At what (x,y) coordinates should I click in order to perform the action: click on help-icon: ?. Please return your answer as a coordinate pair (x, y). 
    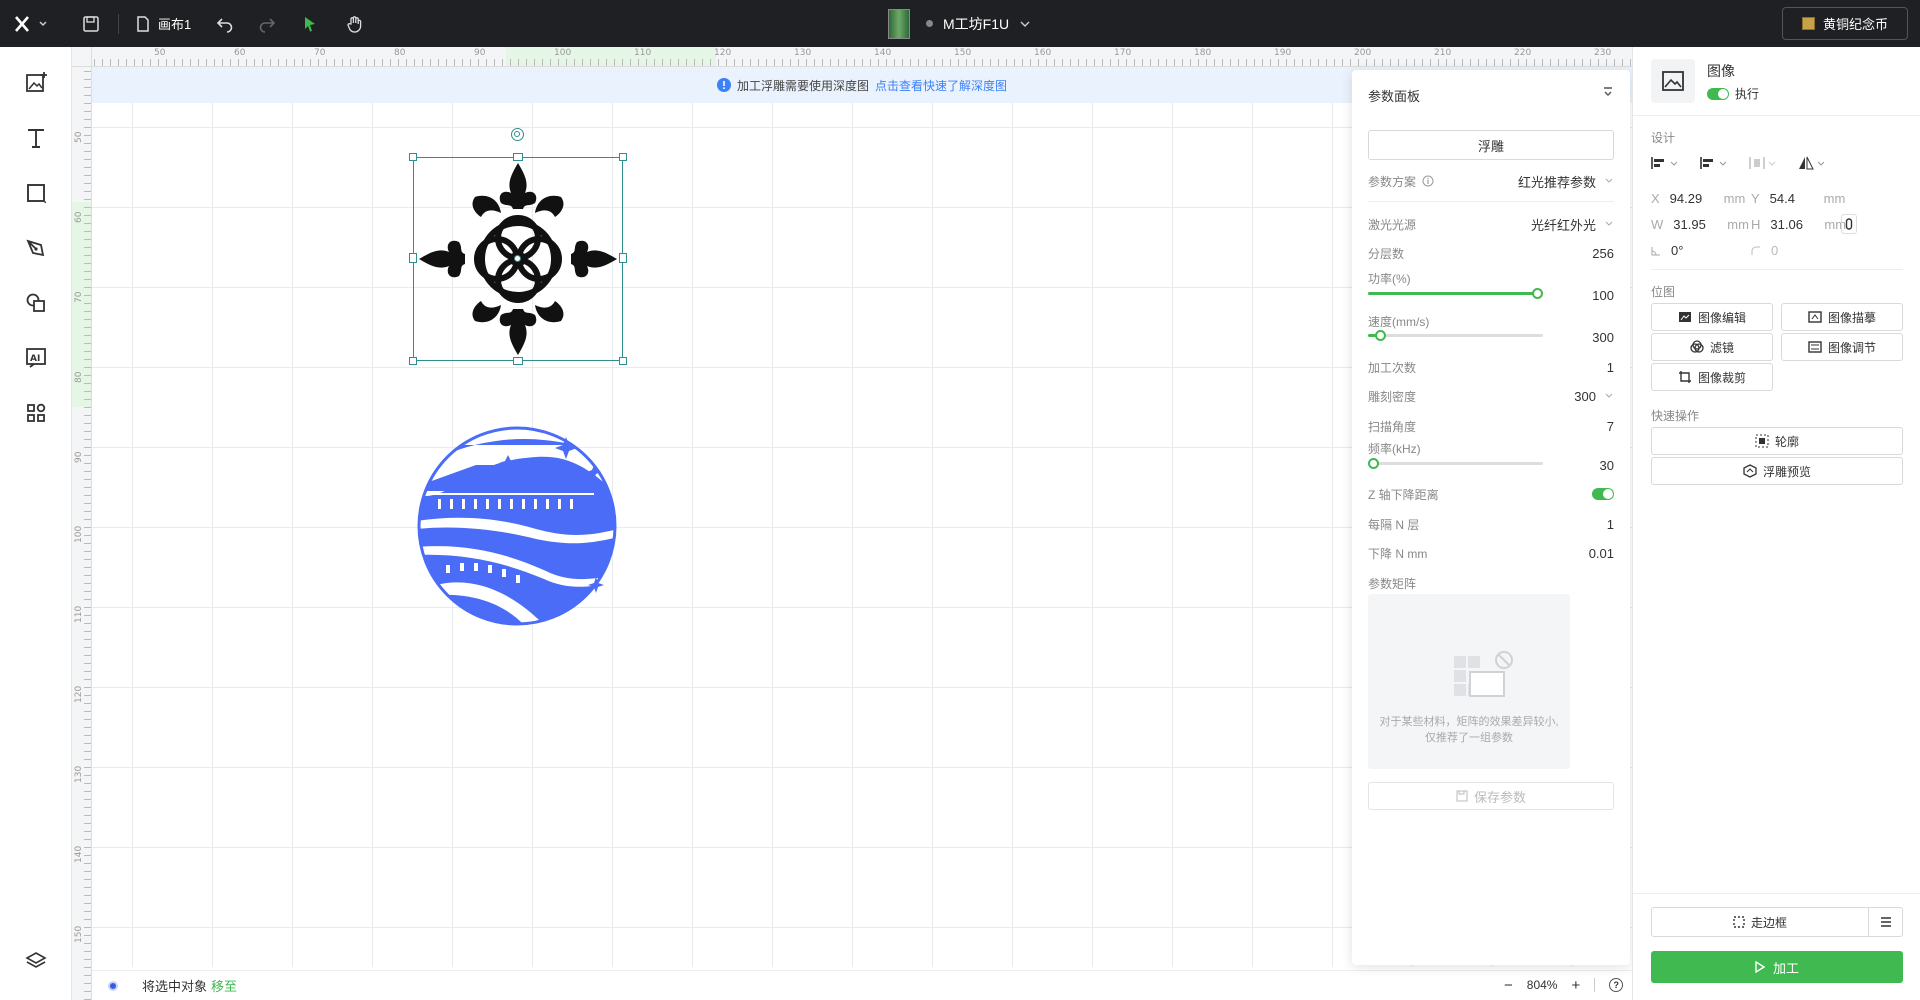
    Looking at the image, I should click on (1616, 985).